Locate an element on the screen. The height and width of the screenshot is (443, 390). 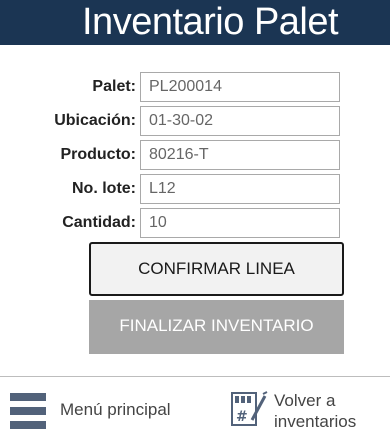
main-menu-label: Menú principal is located at coordinates (115, 409).